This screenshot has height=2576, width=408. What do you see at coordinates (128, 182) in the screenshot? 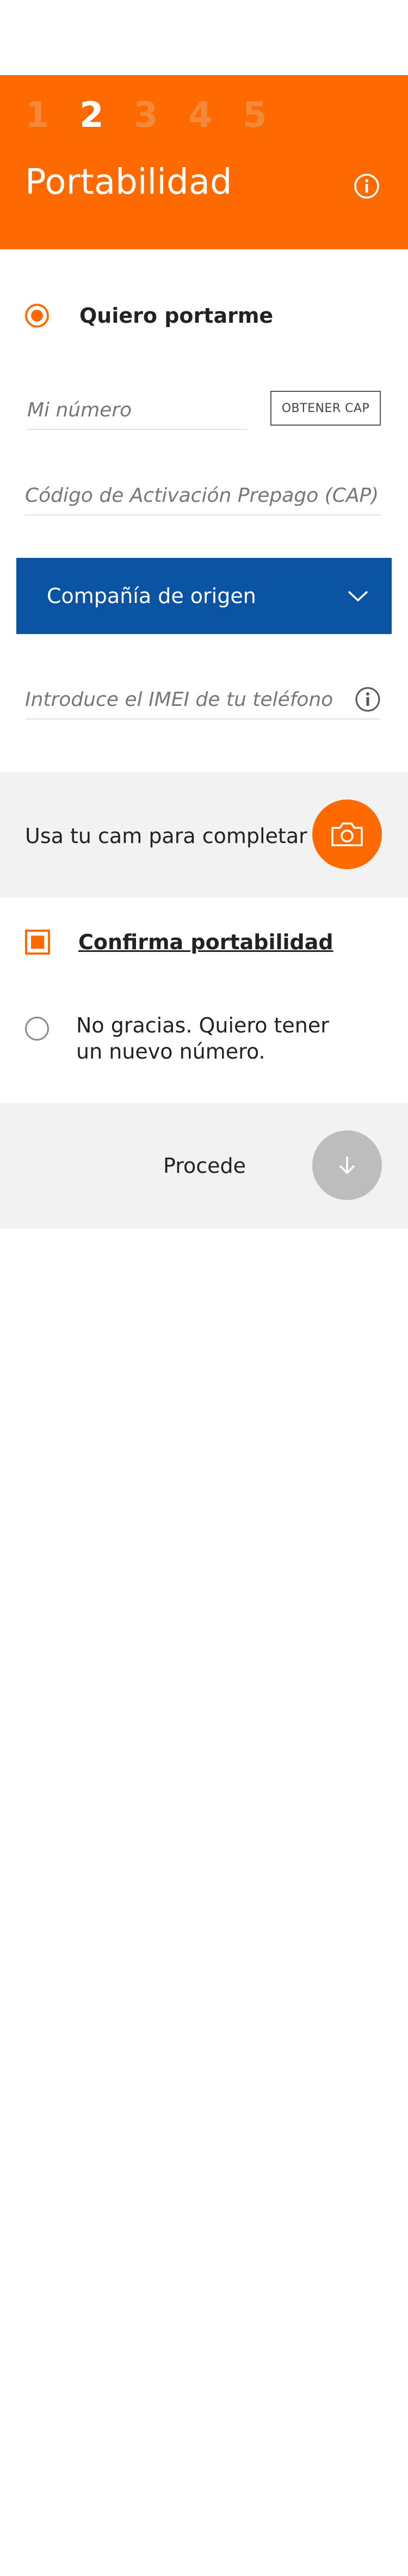
I see `page-title: Portabilidad` at bounding box center [128, 182].